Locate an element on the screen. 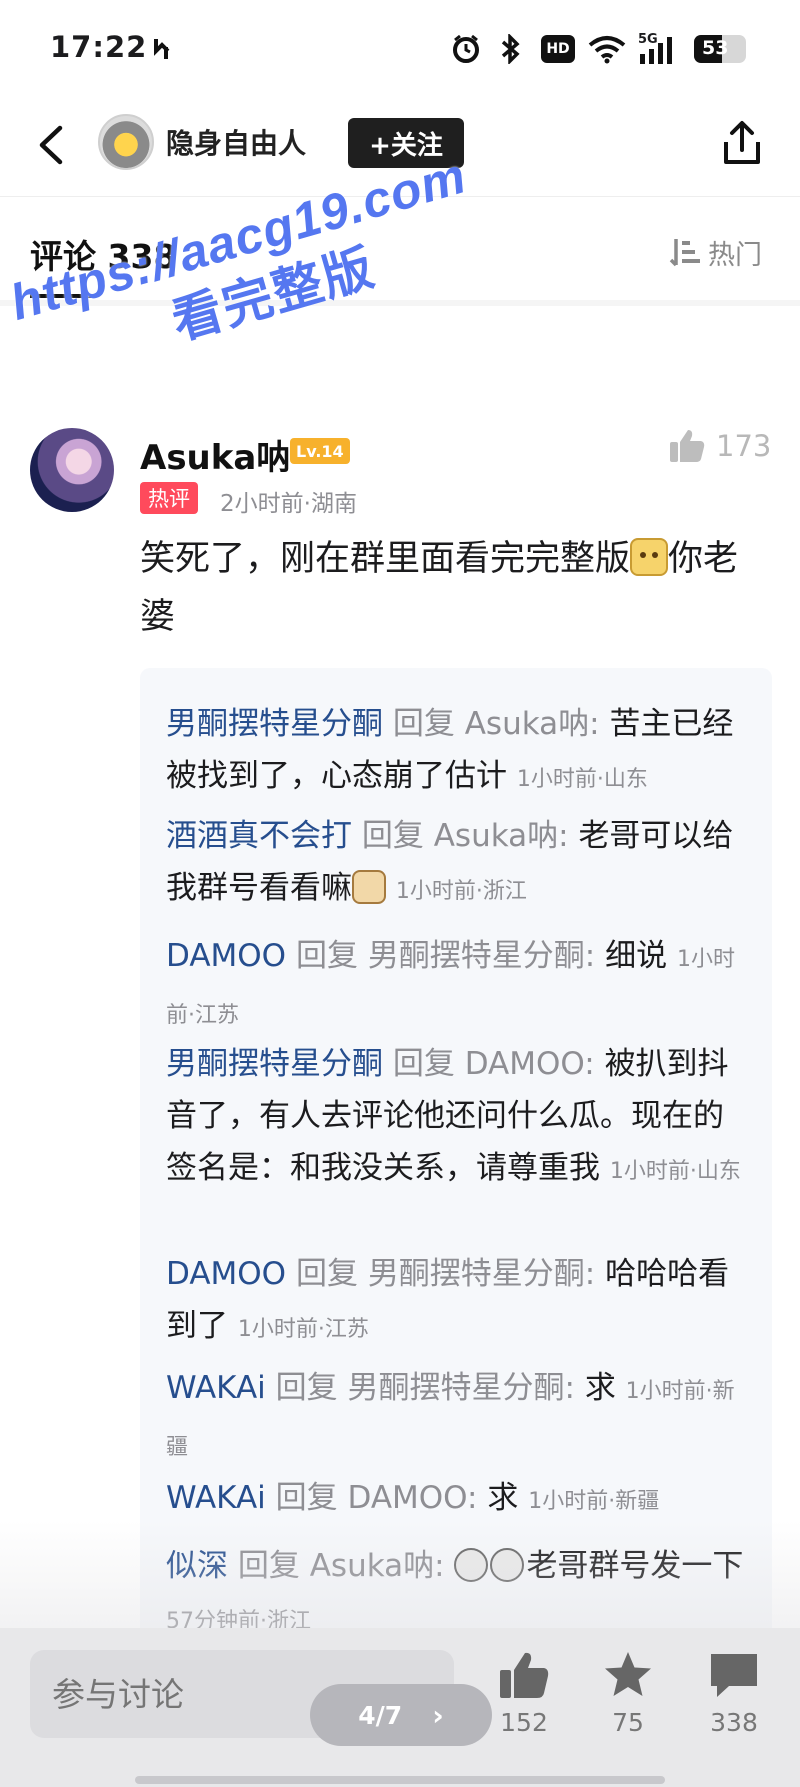 The image size is (800, 1787). sync-icon is located at coordinates (161, 49).